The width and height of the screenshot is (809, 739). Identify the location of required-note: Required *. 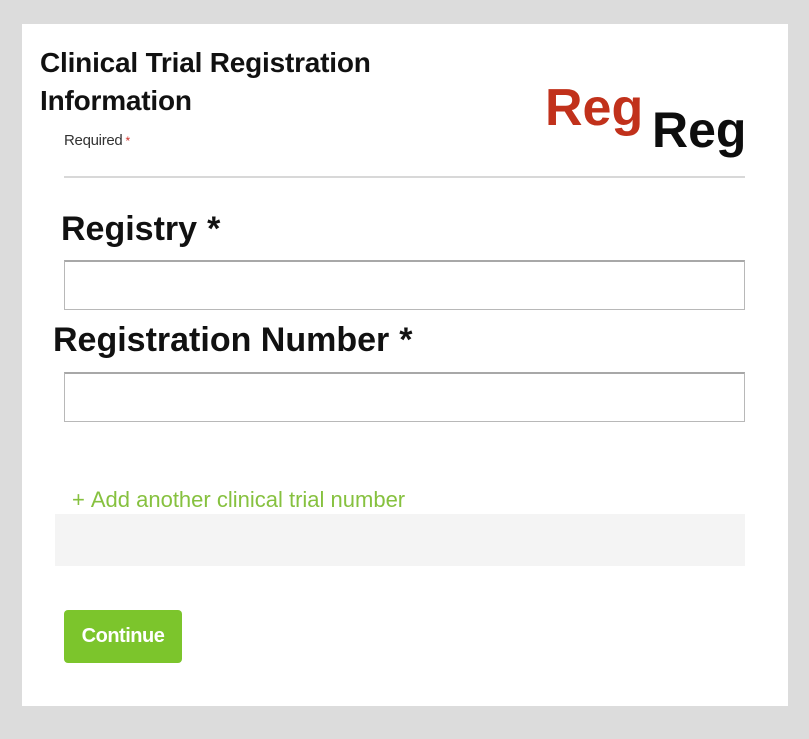
(97, 140).